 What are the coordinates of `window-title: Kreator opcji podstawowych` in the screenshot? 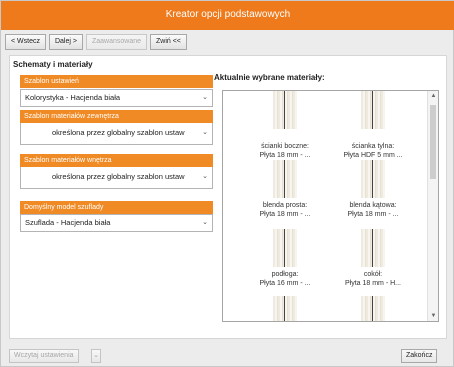 It's located at (228, 14).